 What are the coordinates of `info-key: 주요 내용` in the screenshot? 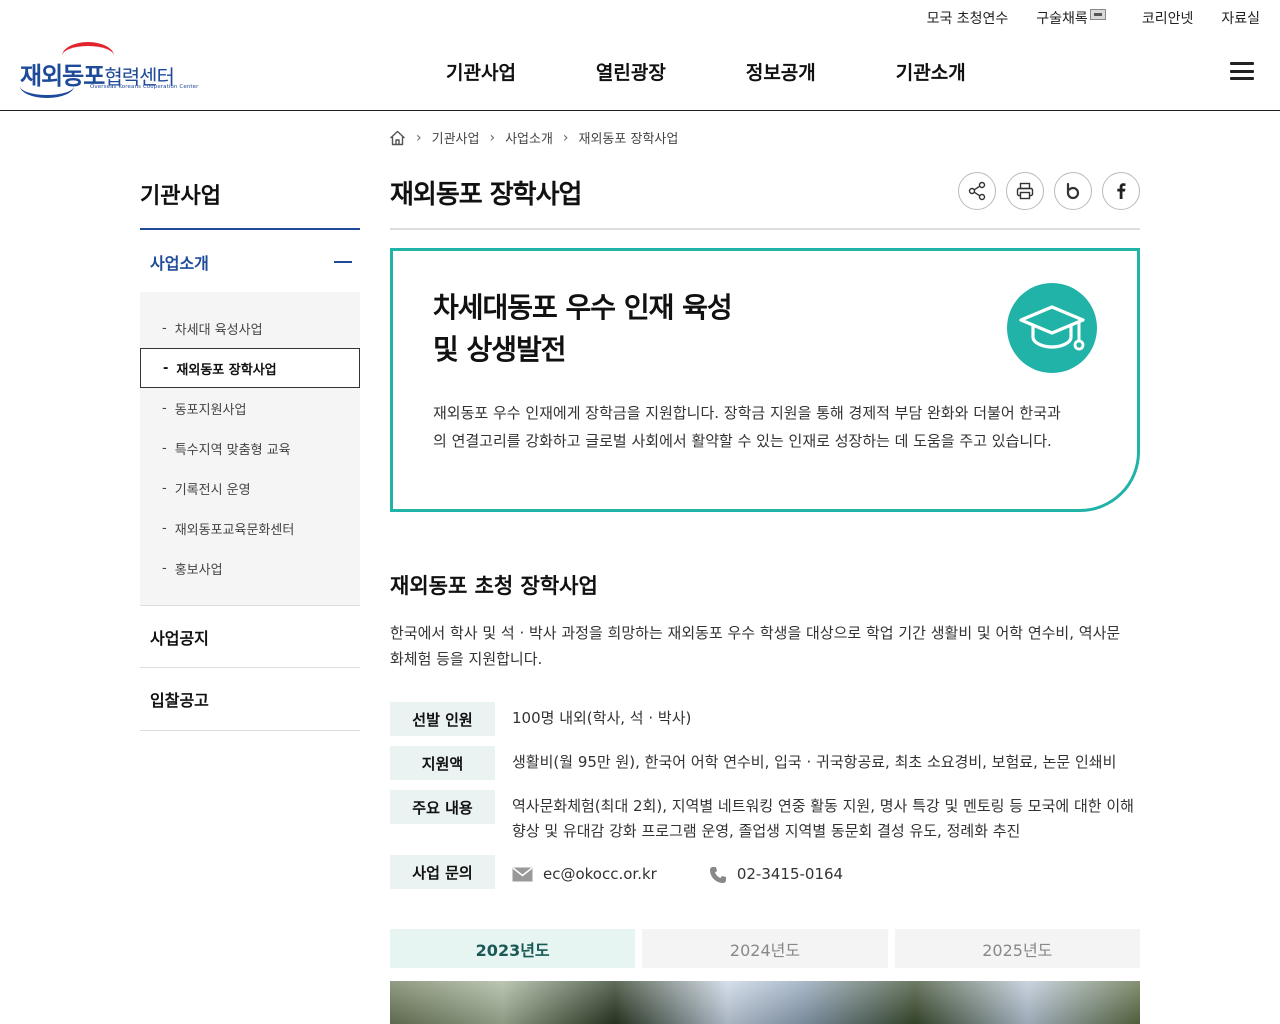 It's located at (442, 807).